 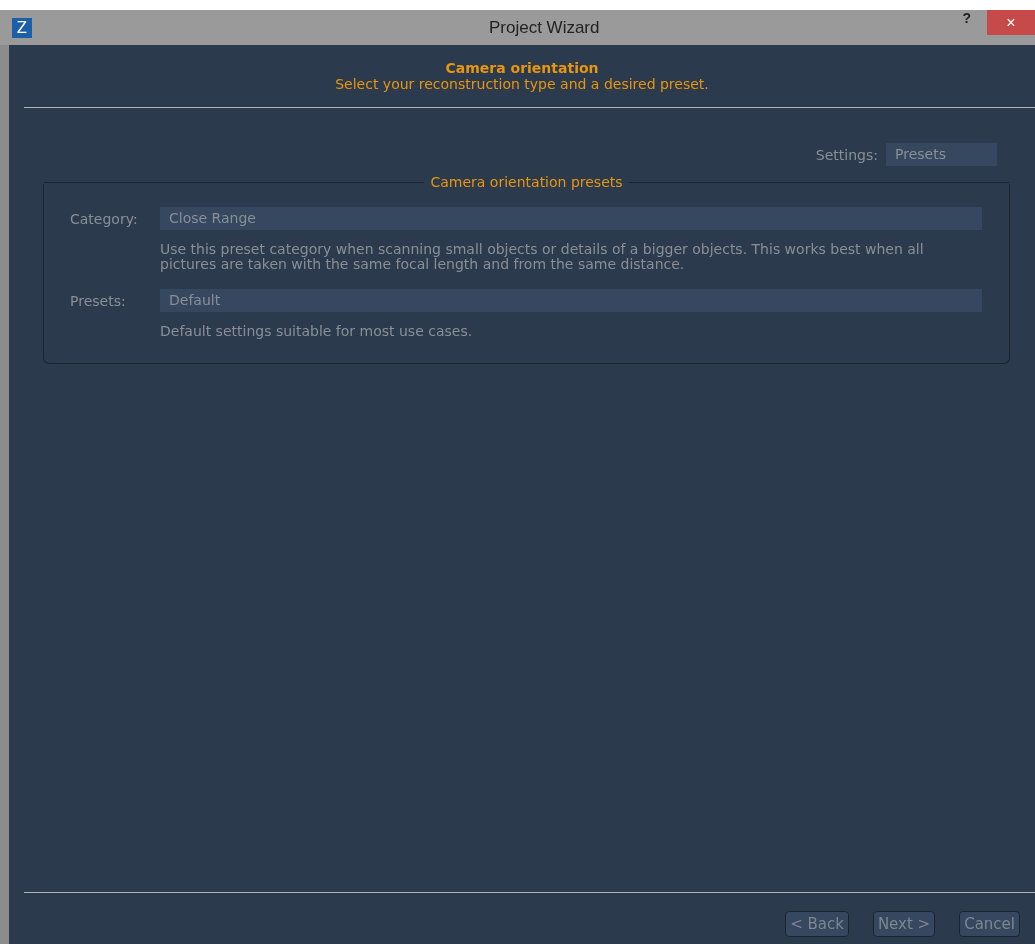 What do you see at coordinates (904, 924) in the screenshot?
I see `wizard-button: Next >` at bounding box center [904, 924].